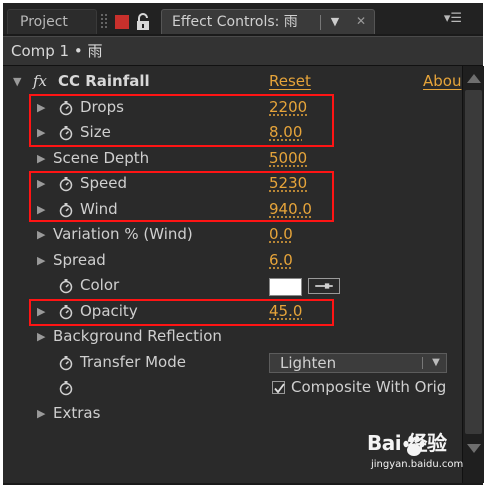 The image size is (486, 487). What do you see at coordinates (181, 312) in the screenshot?
I see `highlight-opacity` at bounding box center [181, 312].